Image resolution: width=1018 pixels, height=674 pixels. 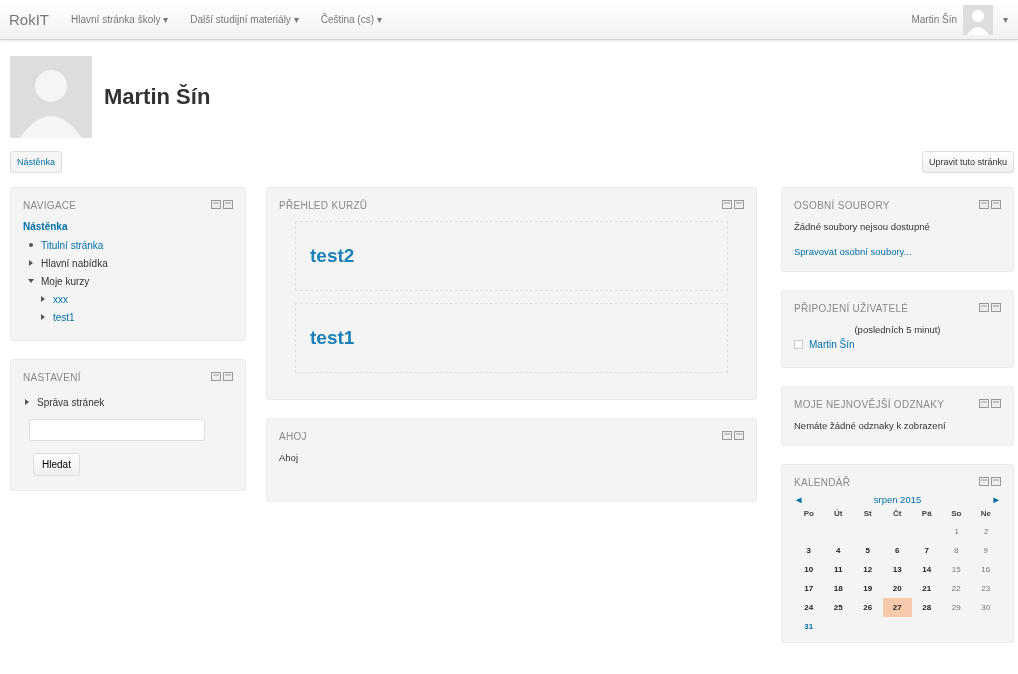 I want to click on calendar-day: 29, so click(x=956, y=607).